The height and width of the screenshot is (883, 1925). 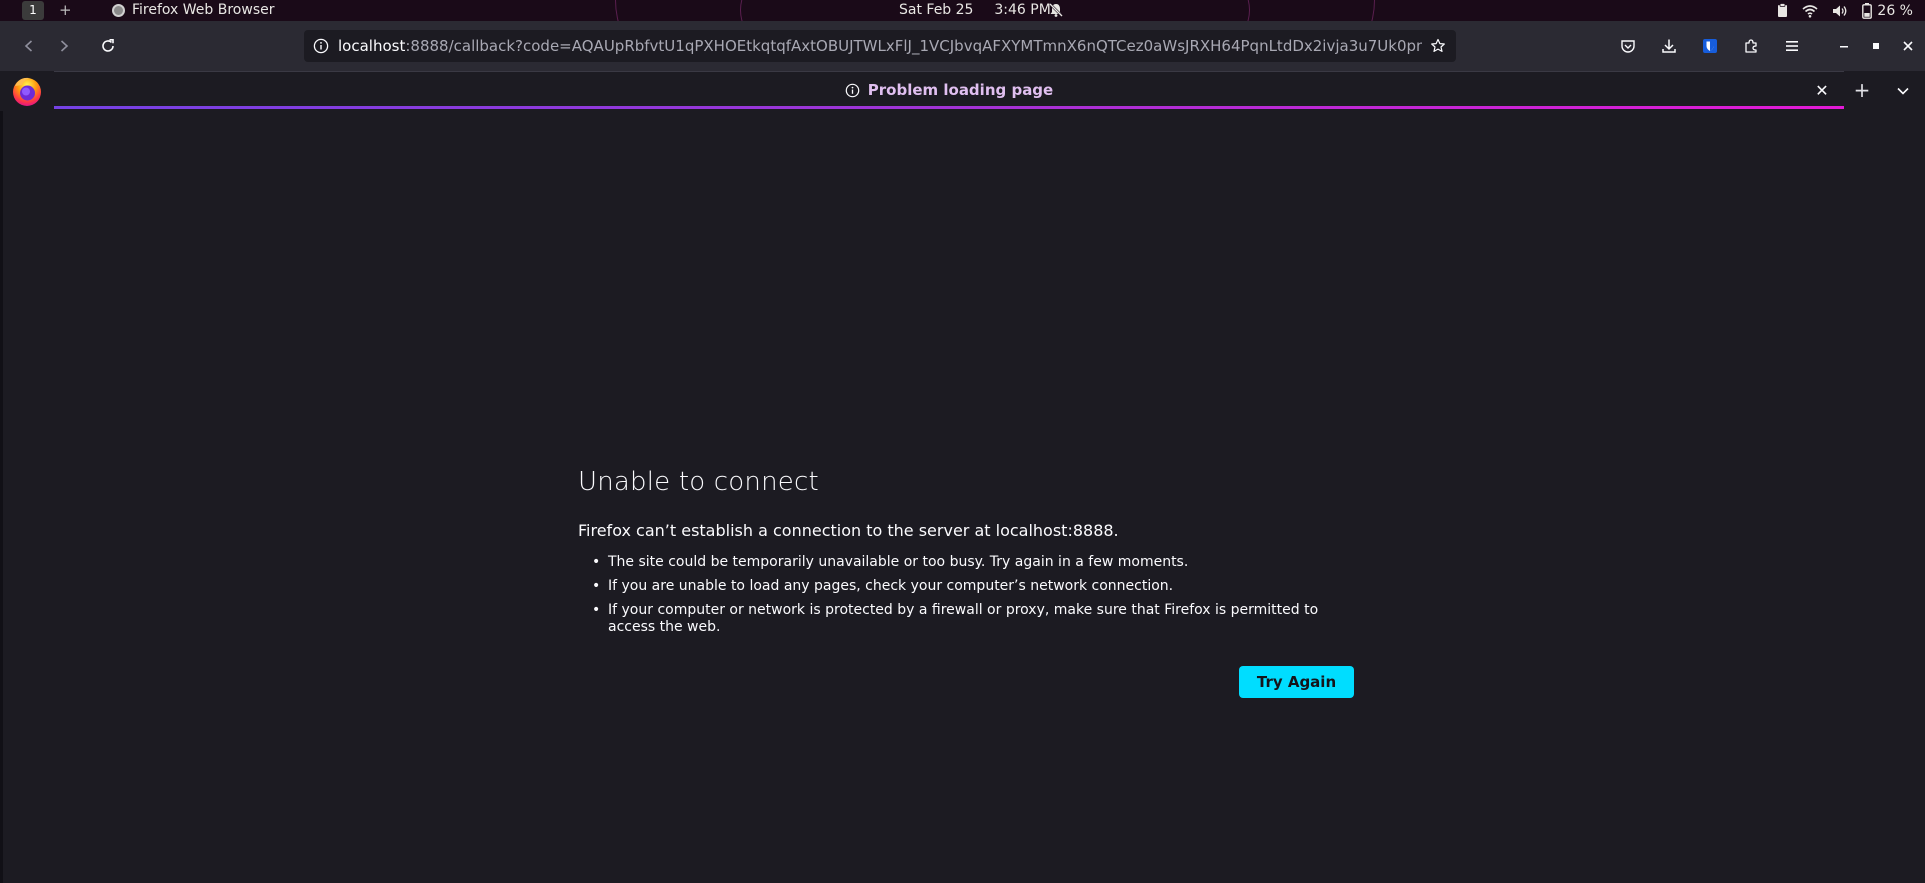 I want to click on system-tray: 26 %, so click(x=1845, y=10).